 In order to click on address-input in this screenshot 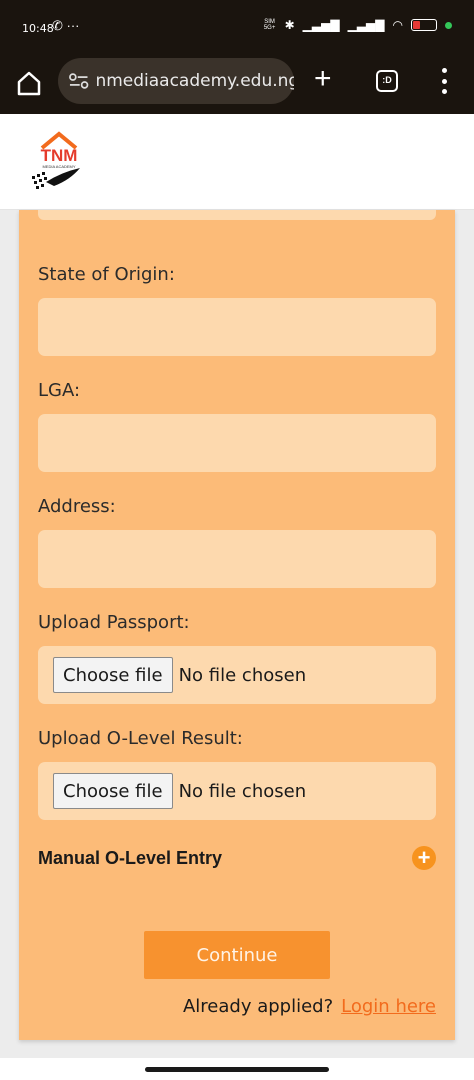, I will do `click(237, 559)`.